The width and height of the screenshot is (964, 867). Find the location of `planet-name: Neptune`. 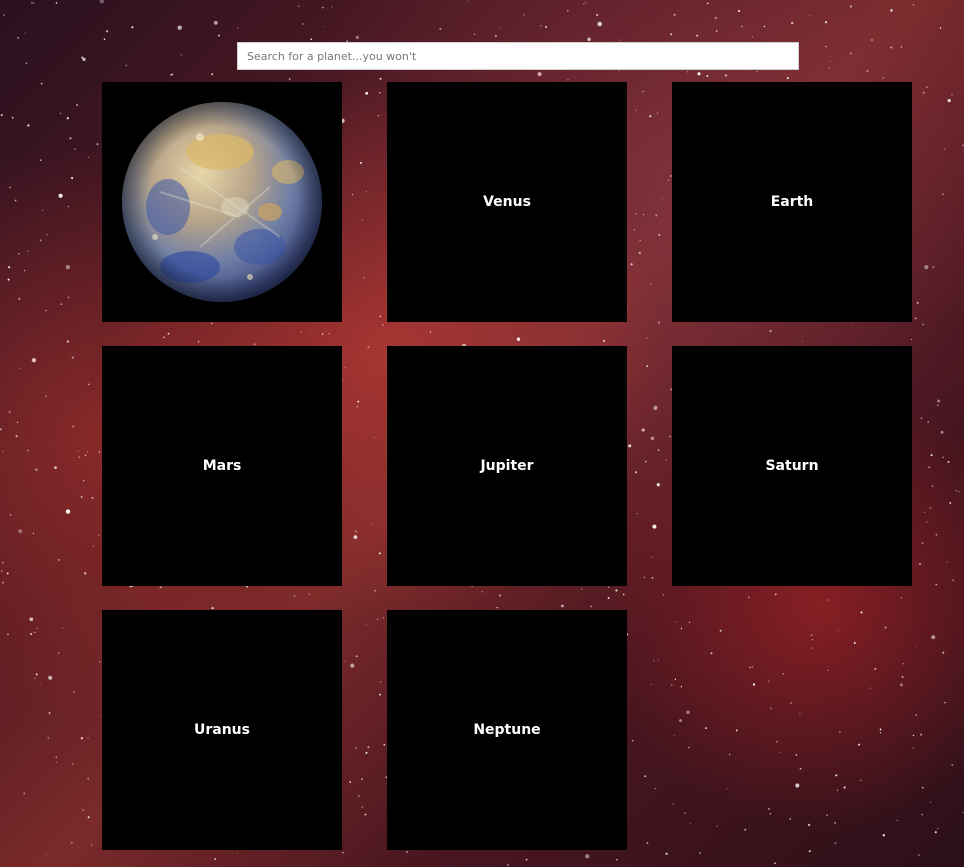

planet-name: Neptune is located at coordinates (507, 730).